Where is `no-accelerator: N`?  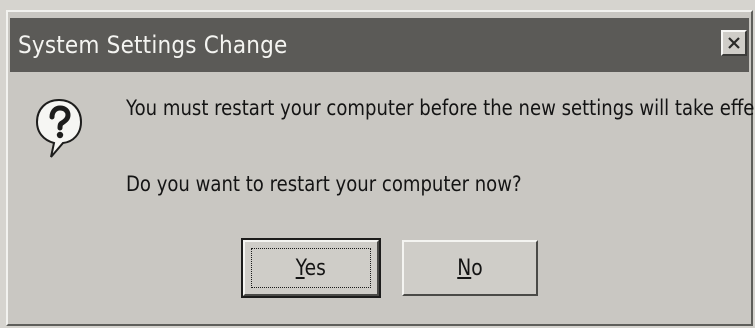
no-accelerator: N is located at coordinates (464, 268).